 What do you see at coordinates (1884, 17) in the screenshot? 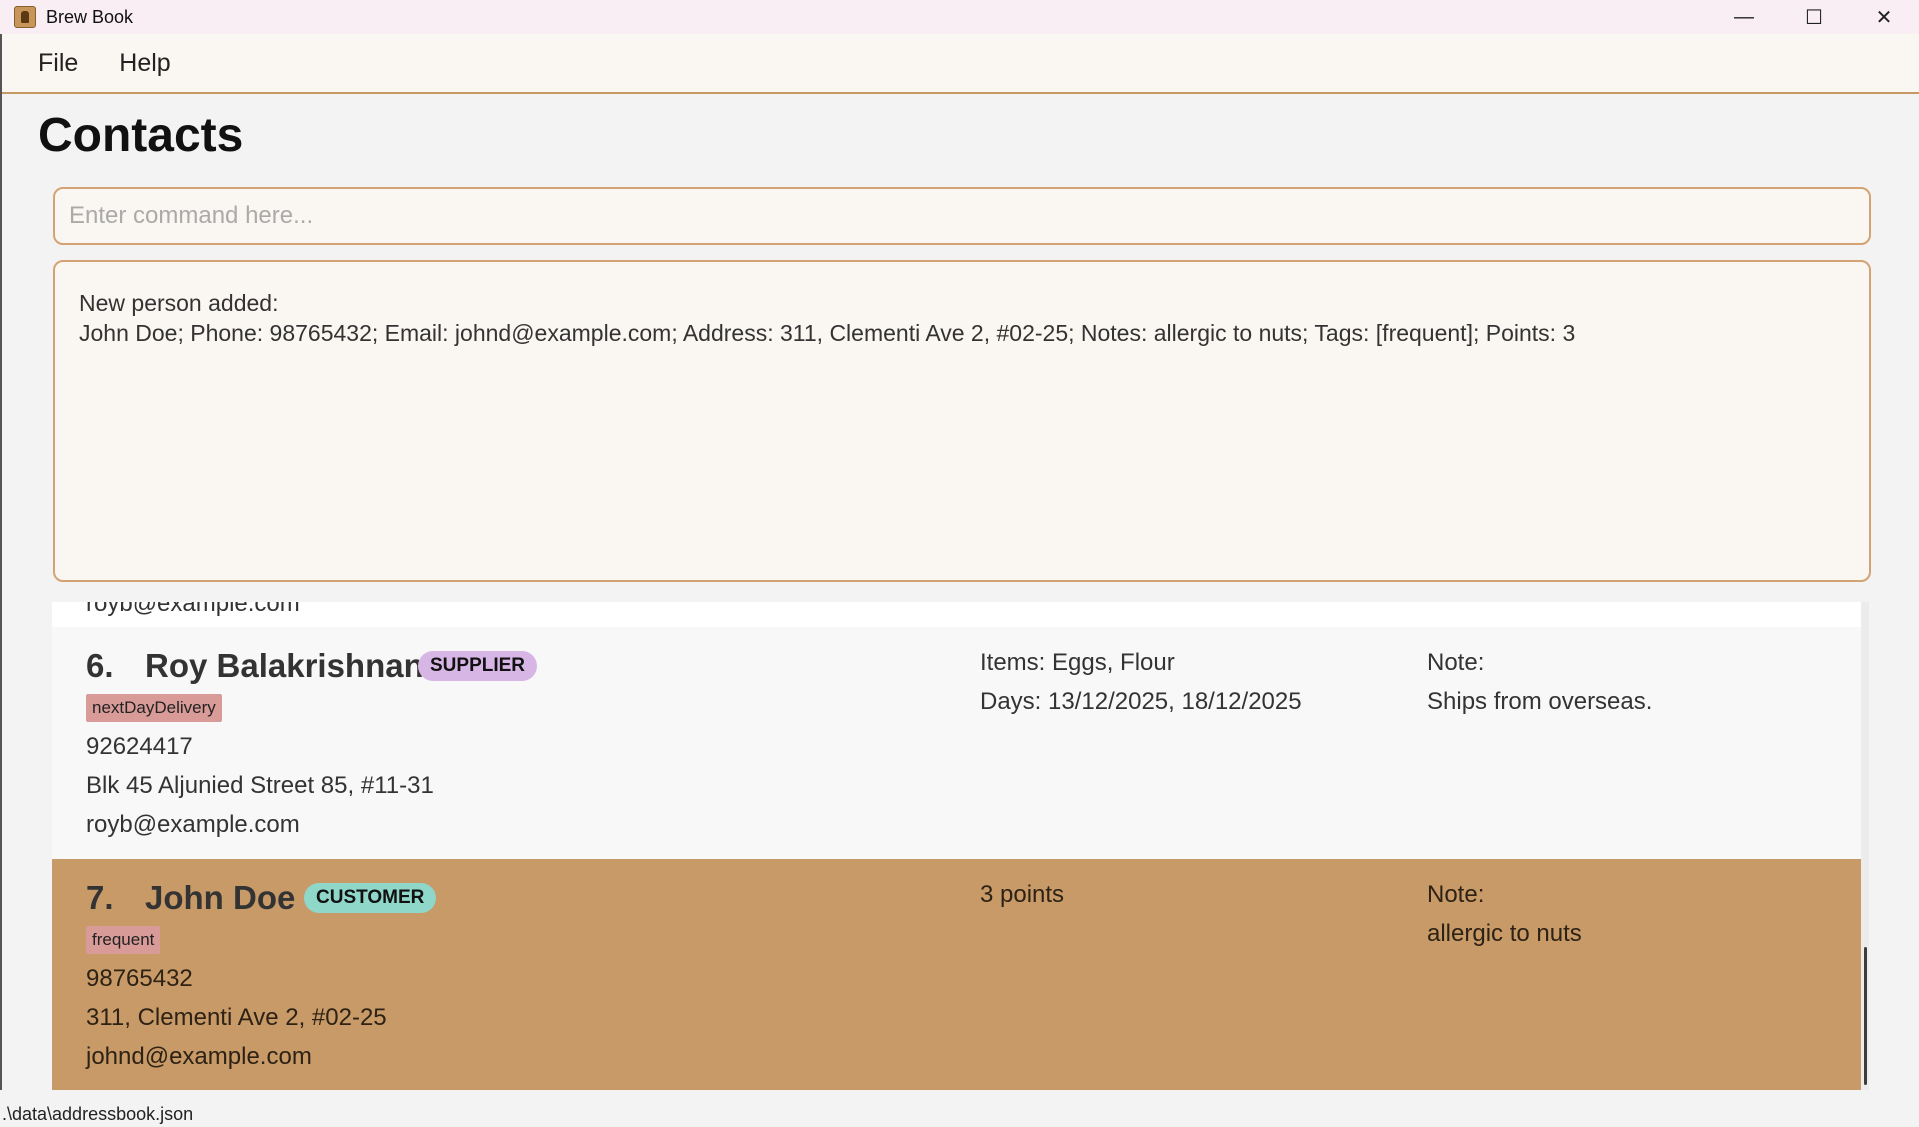
I see `close-button: ✕` at bounding box center [1884, 17].